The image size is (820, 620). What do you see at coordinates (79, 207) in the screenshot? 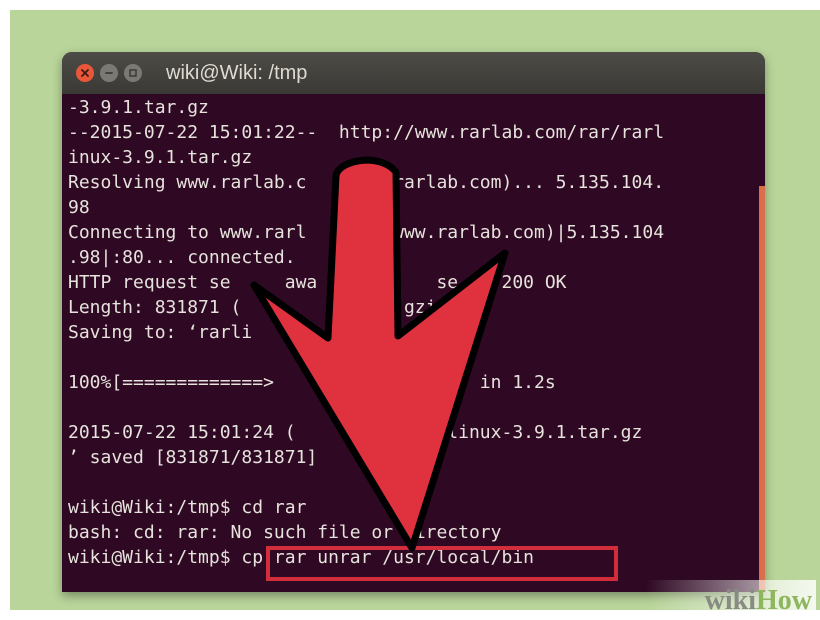
I see `terminal-line: 98` at bounding box center [79, 207].